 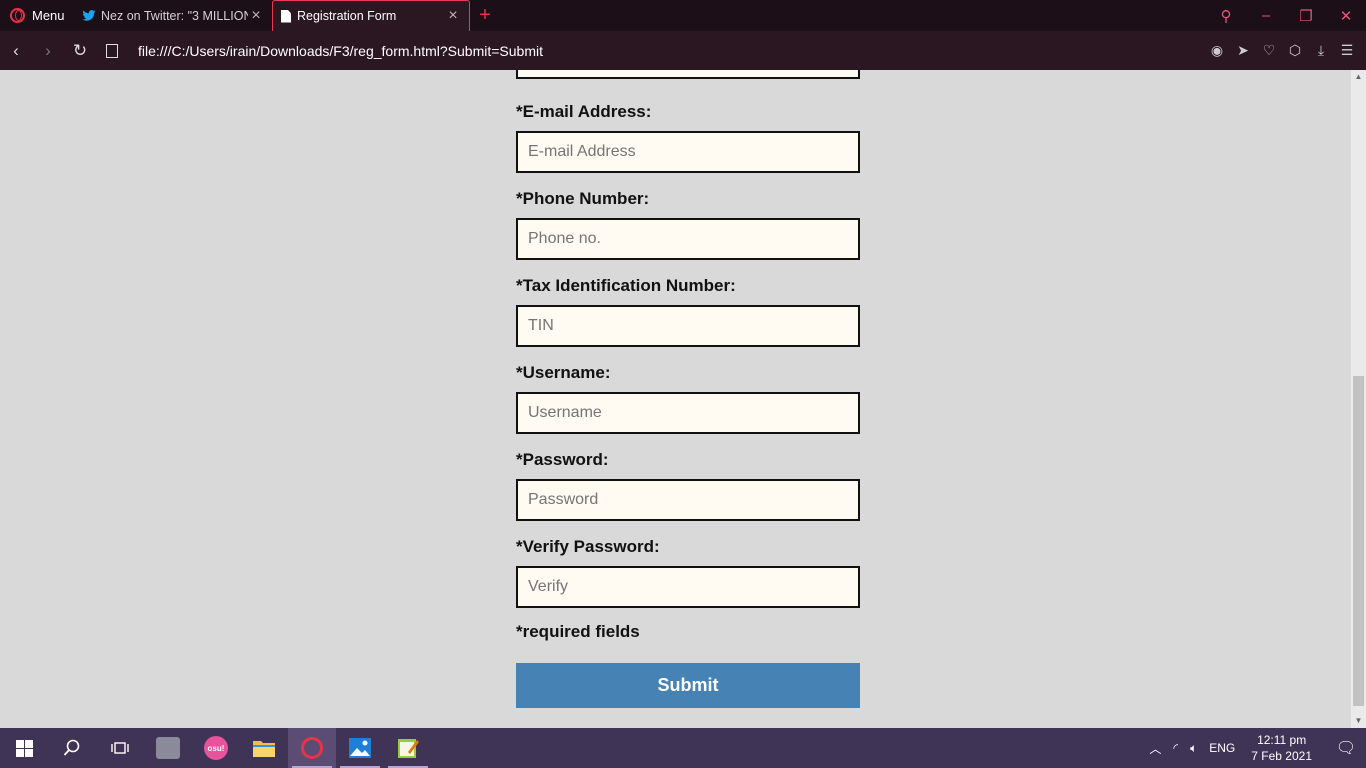 I want to click on tin-field-group: *Tax Identification Number: TIN, so click(x=688, y=310).